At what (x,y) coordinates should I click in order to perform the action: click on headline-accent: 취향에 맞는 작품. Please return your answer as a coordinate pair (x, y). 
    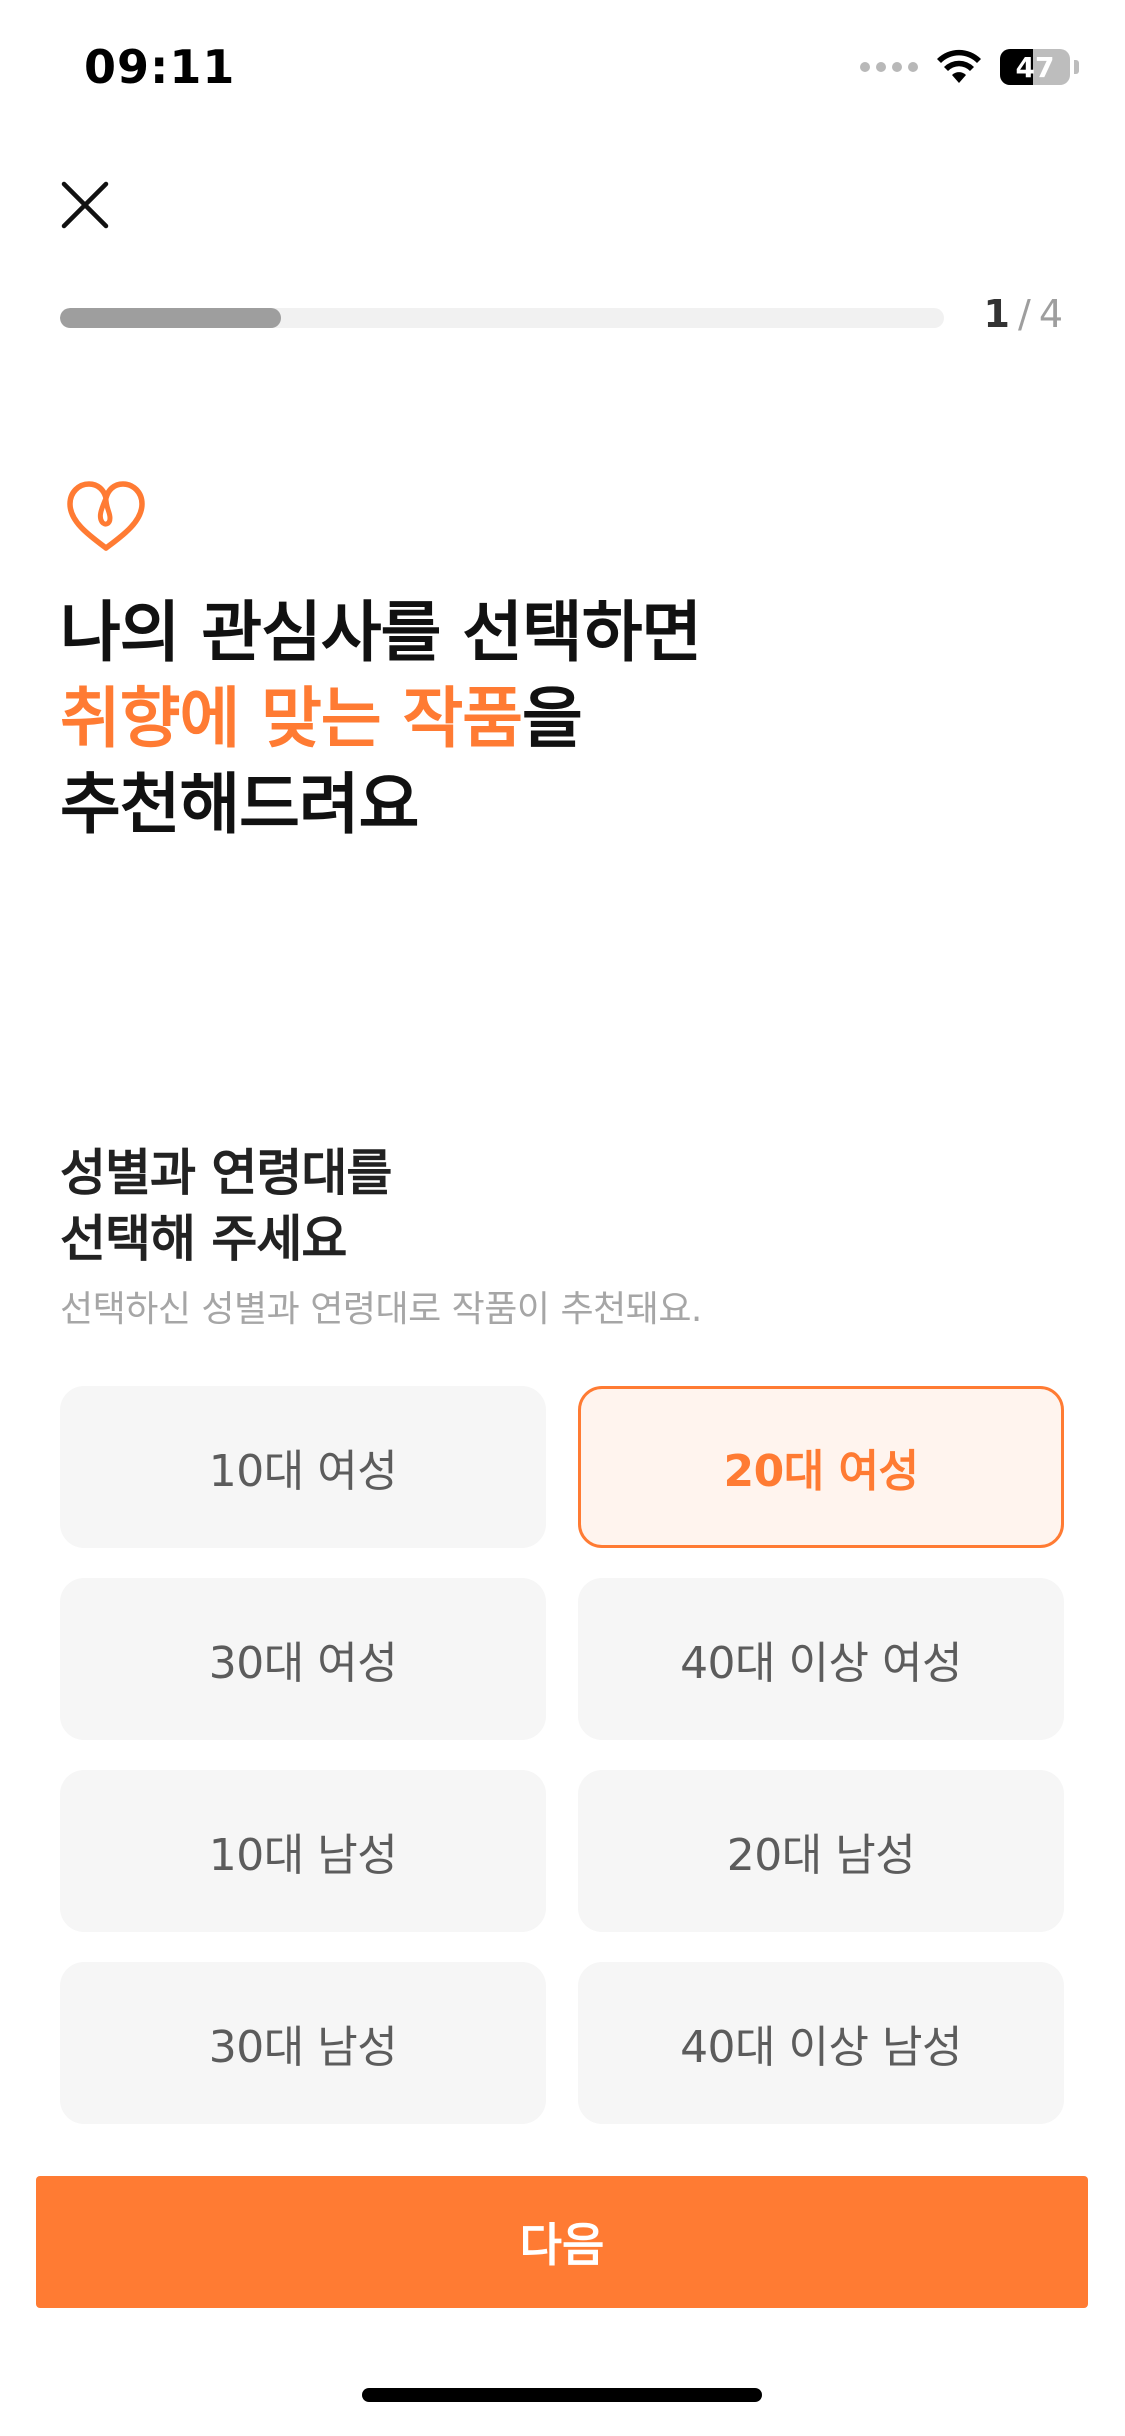
    Looking at the image, I should click on (291, 718).